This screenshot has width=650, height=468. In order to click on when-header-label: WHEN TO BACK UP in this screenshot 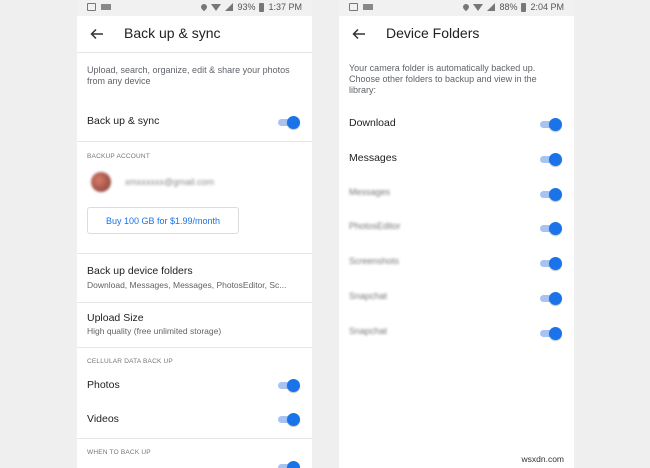, I will do `click(119, 452)`.